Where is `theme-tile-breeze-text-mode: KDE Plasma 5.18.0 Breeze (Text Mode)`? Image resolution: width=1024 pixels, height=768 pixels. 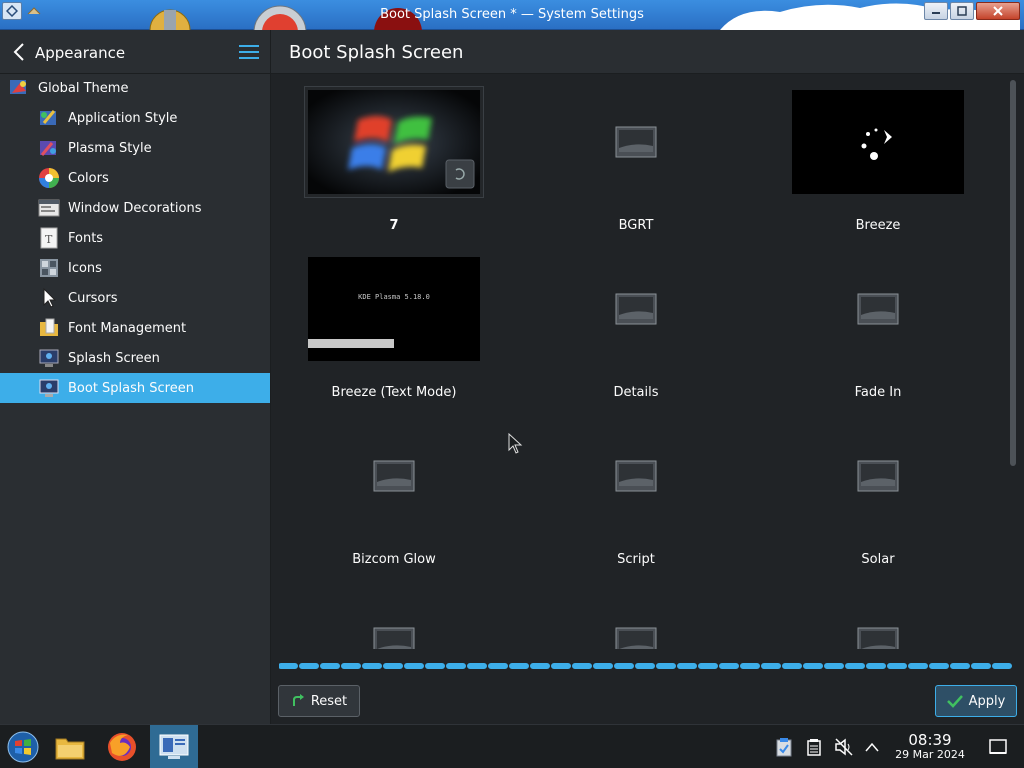
theme-tile-breeze-text-mode: KDE Plasma 5.18.0 Breeze (Text Mode) is located at coordinates (394, 328).